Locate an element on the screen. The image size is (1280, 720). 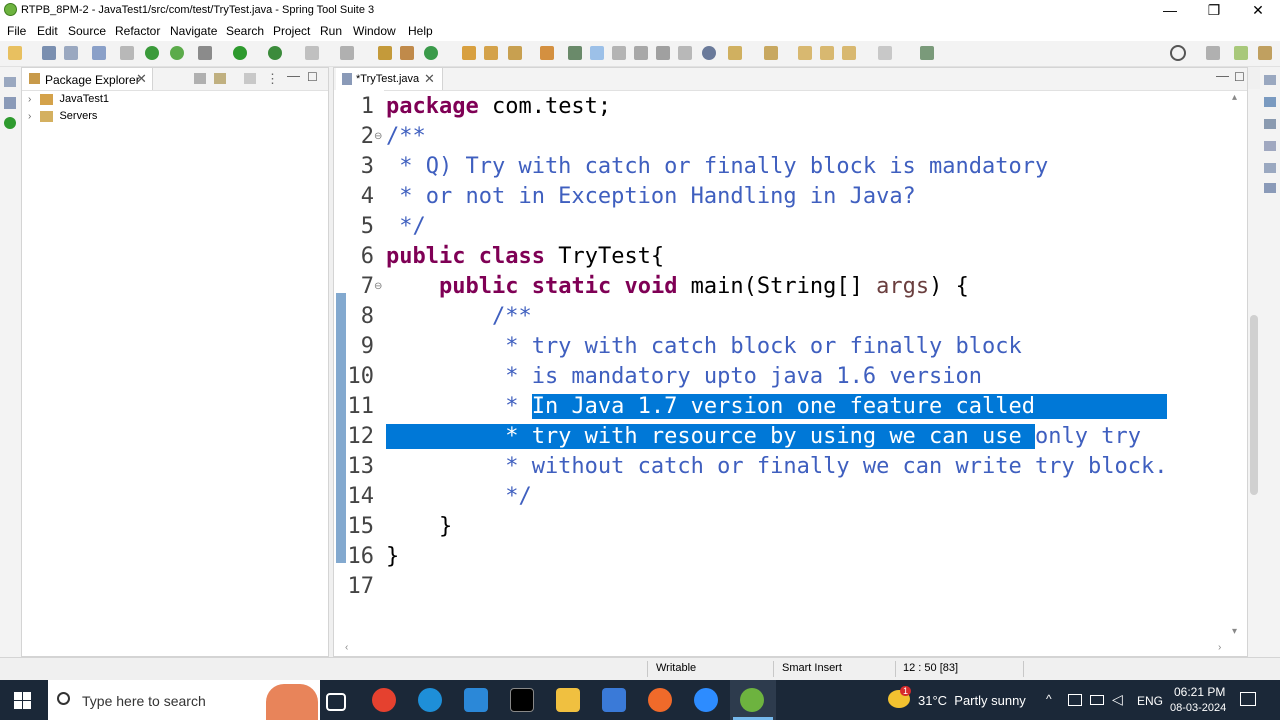
scroll-up-arrow-icon: ▴ is located at coordinates (1234, 97).